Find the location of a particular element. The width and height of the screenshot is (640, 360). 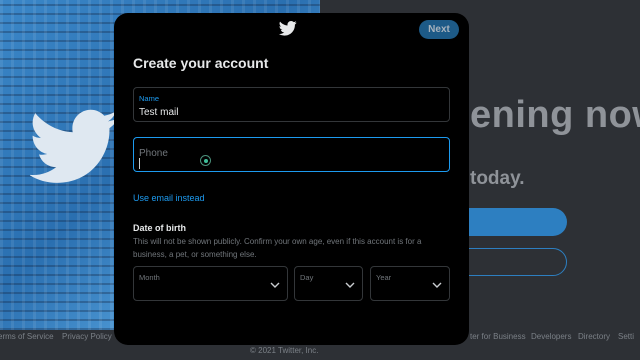

modal-title: Create your account is located at coordinates (201, 63).